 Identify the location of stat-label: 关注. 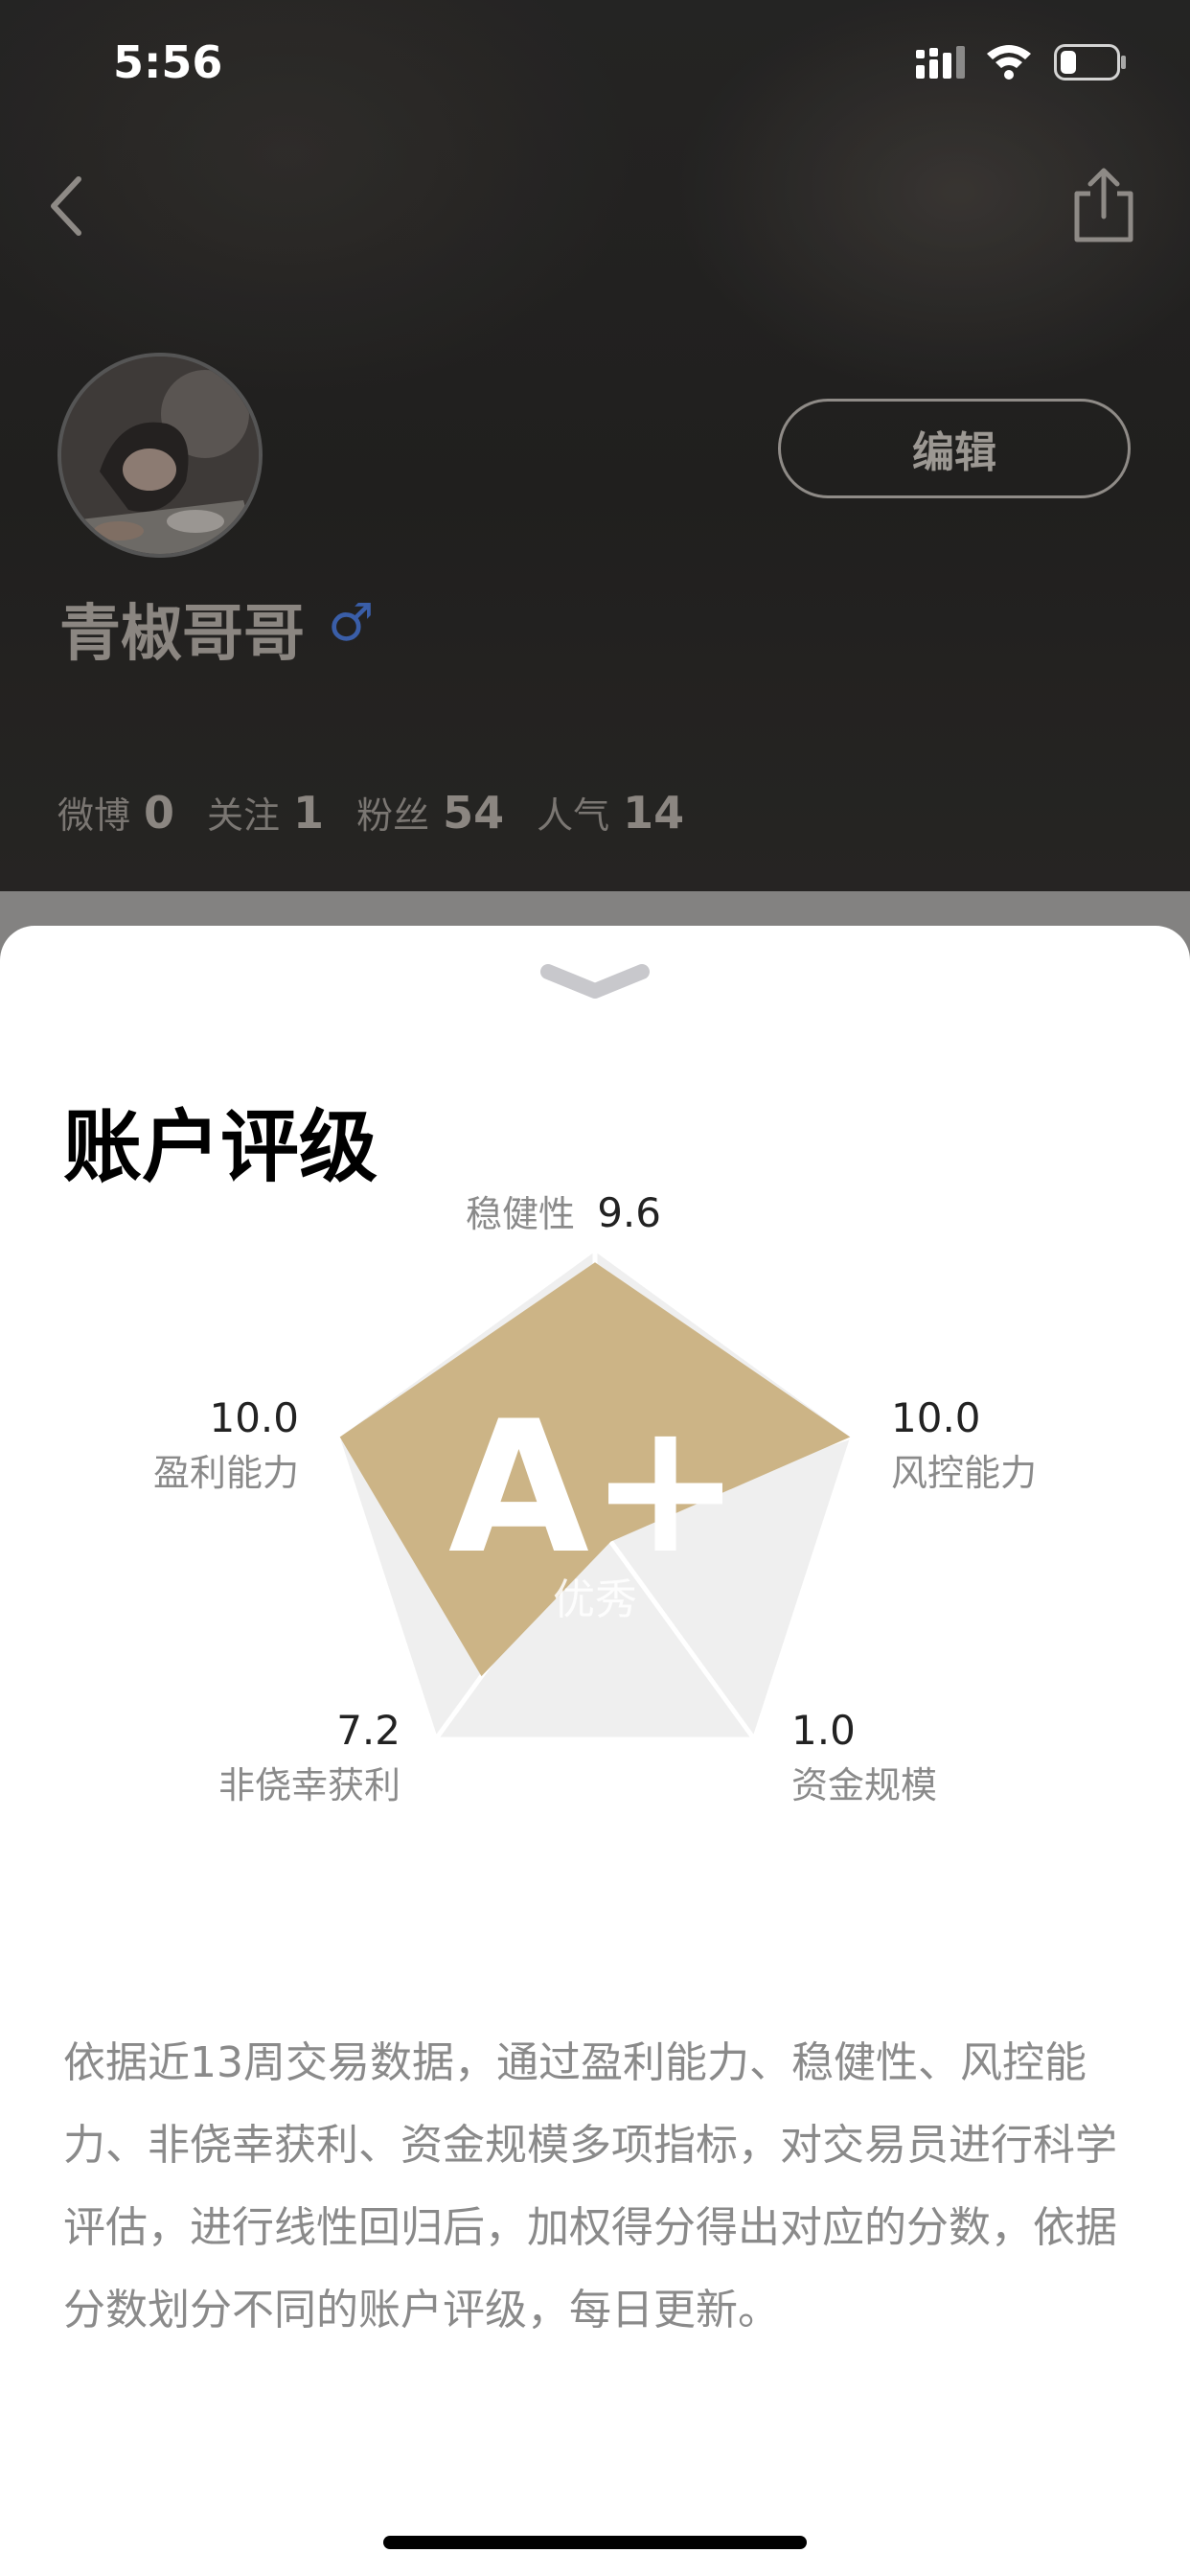
(244, 815).